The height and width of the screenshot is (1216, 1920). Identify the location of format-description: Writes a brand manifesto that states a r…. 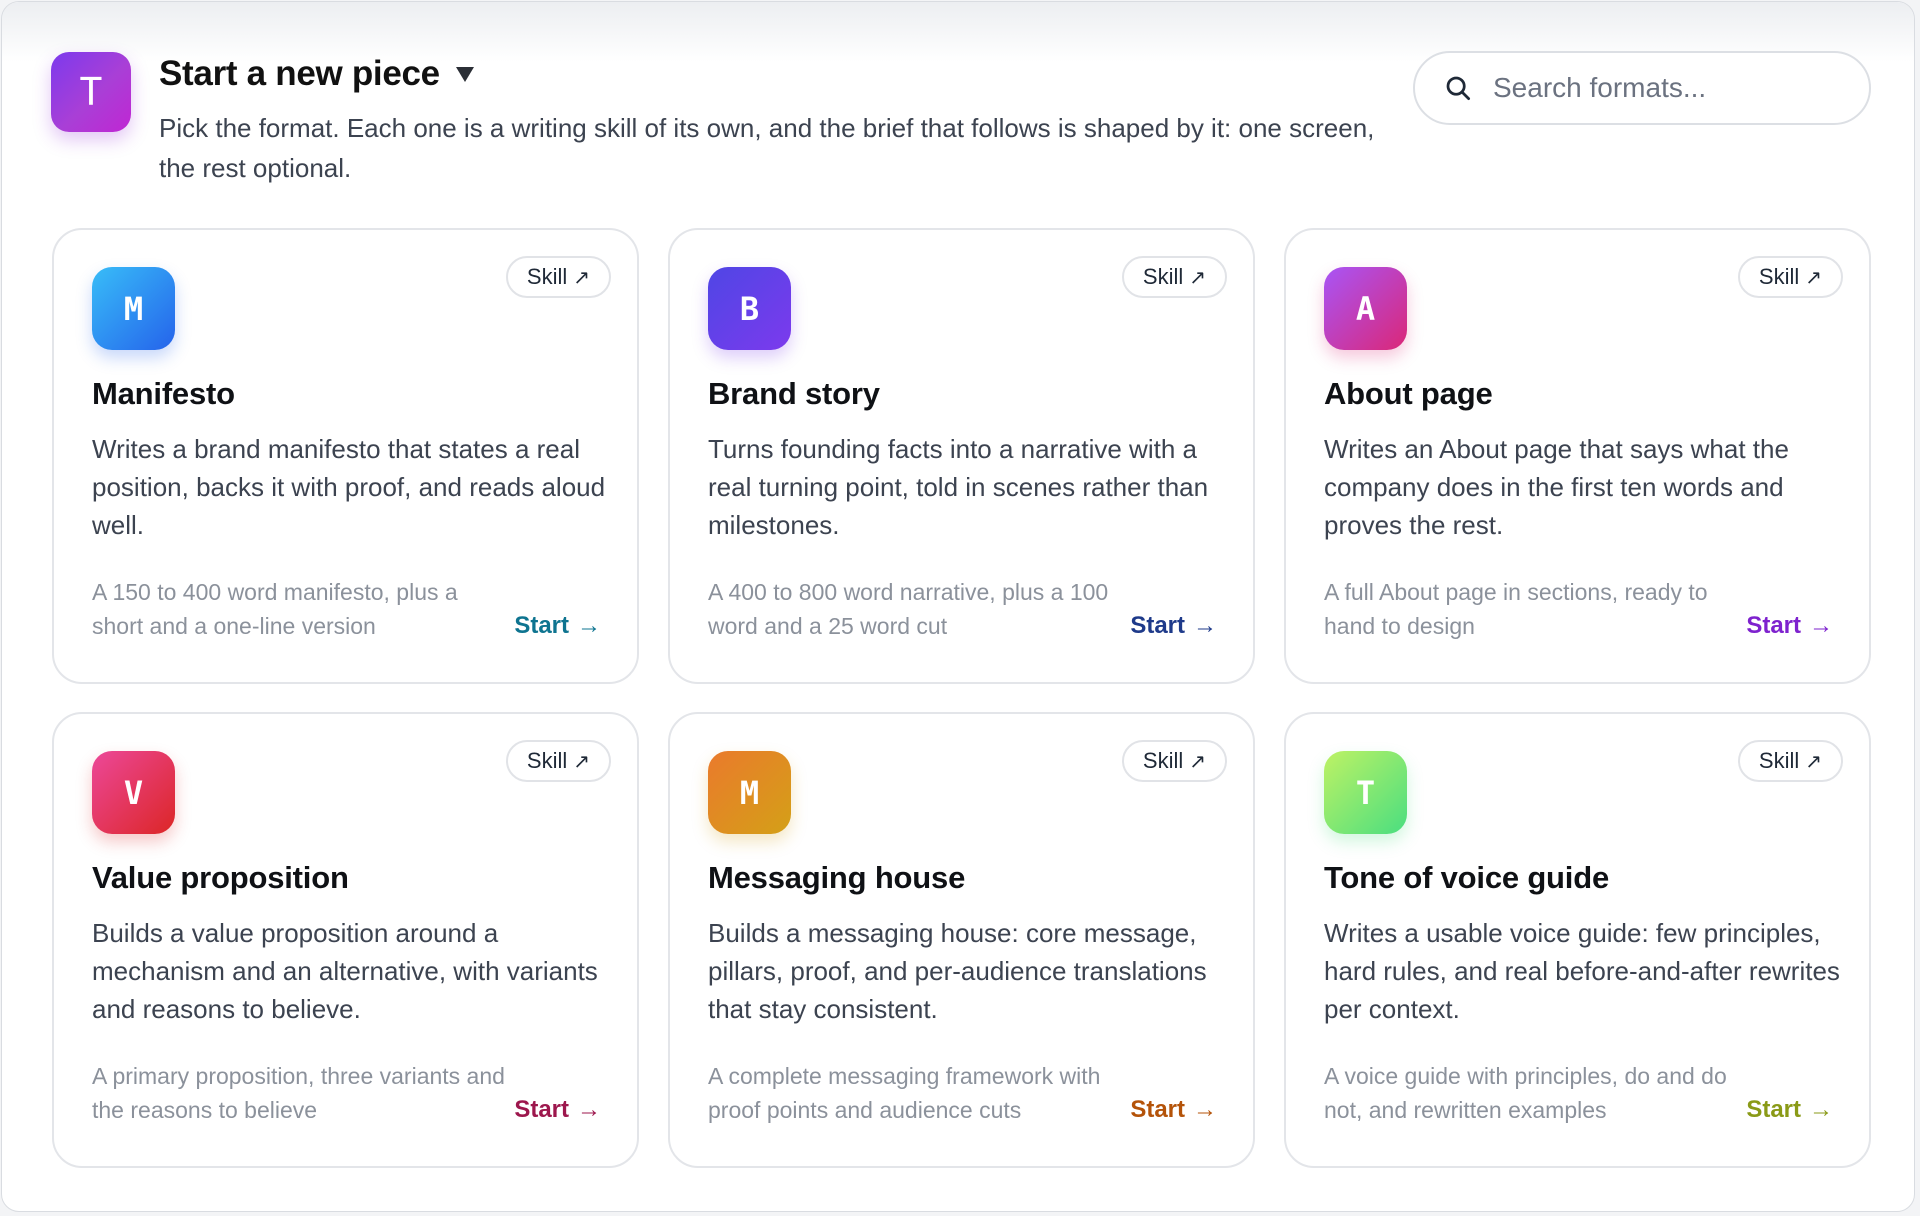
(349, 487).